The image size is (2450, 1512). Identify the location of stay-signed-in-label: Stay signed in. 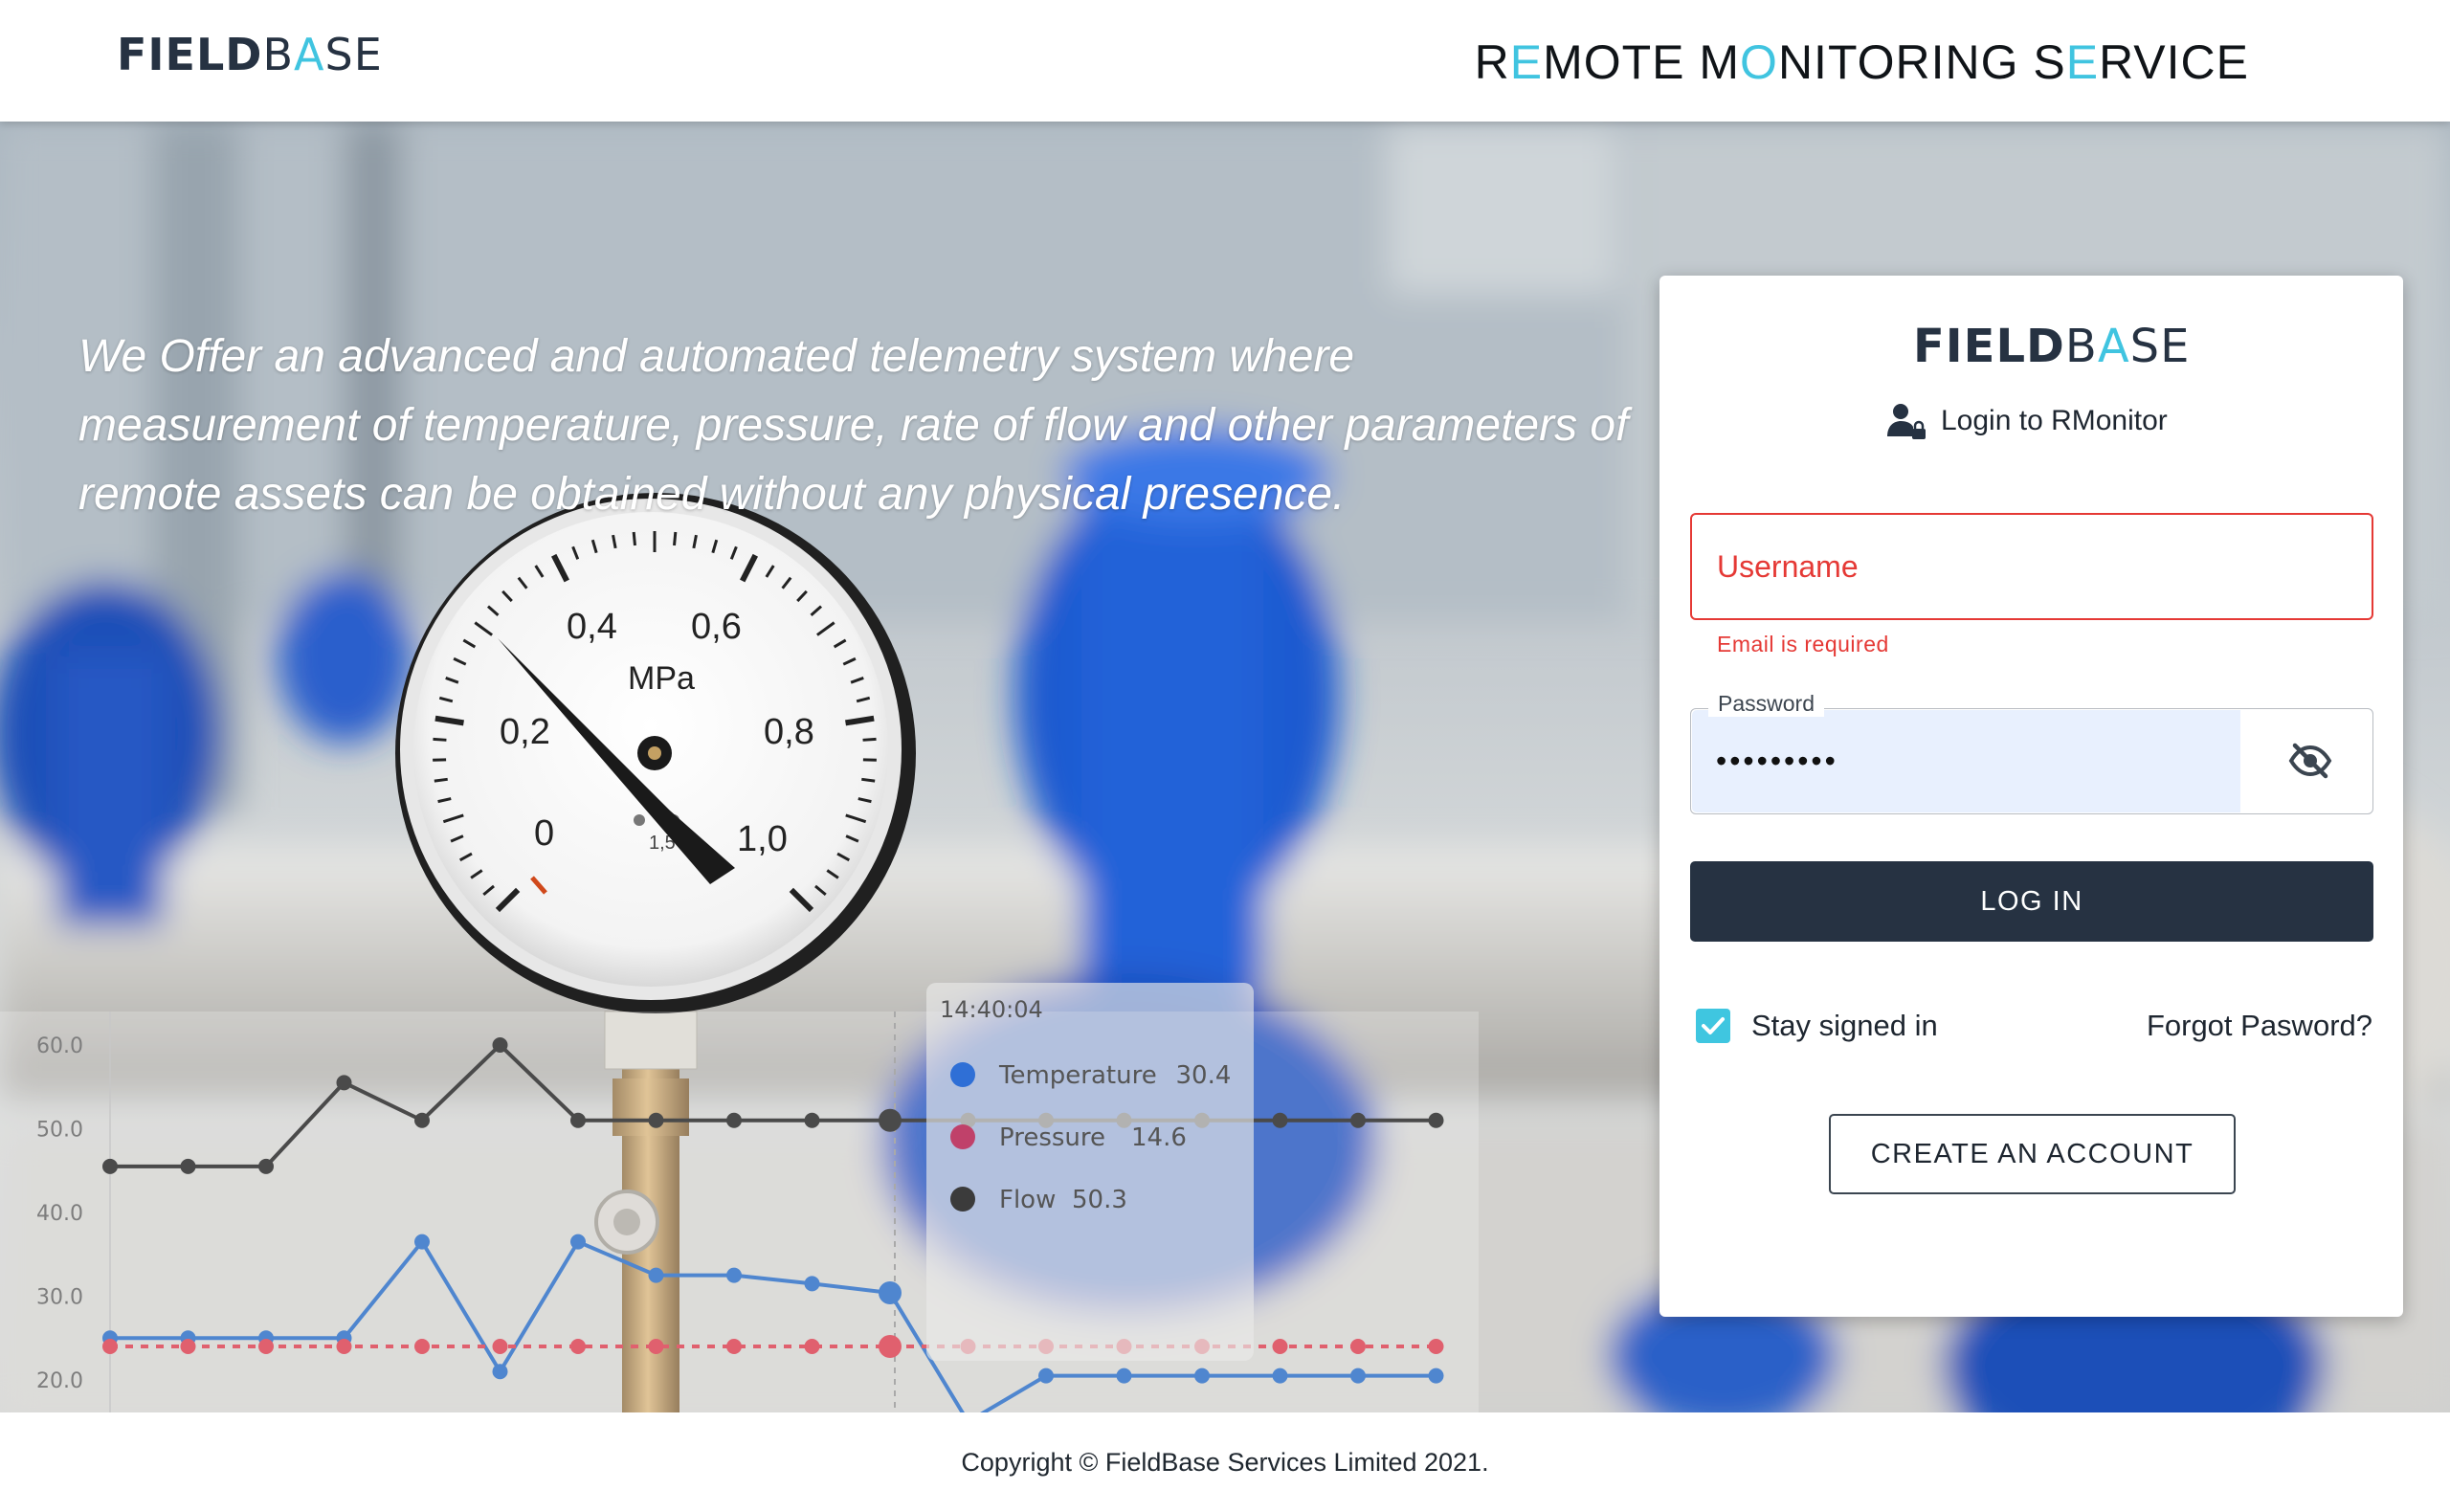
(1845, 1025).